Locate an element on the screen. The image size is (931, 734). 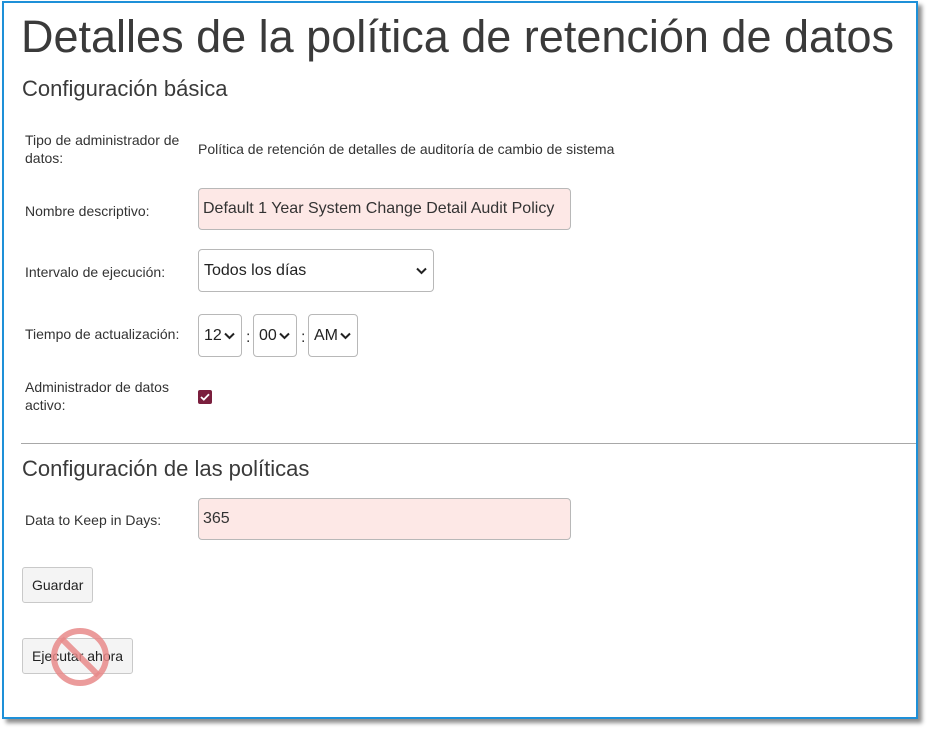
descriptive-name-label: Nombre descriptivo: is located at coordinates (87, 211).